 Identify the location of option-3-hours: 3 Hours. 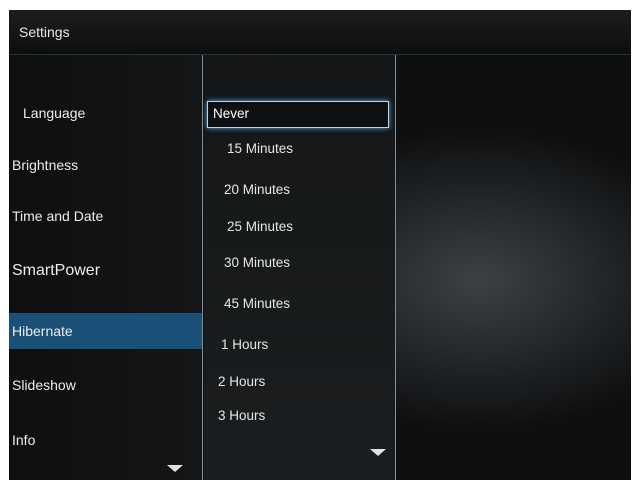
(241, 415).